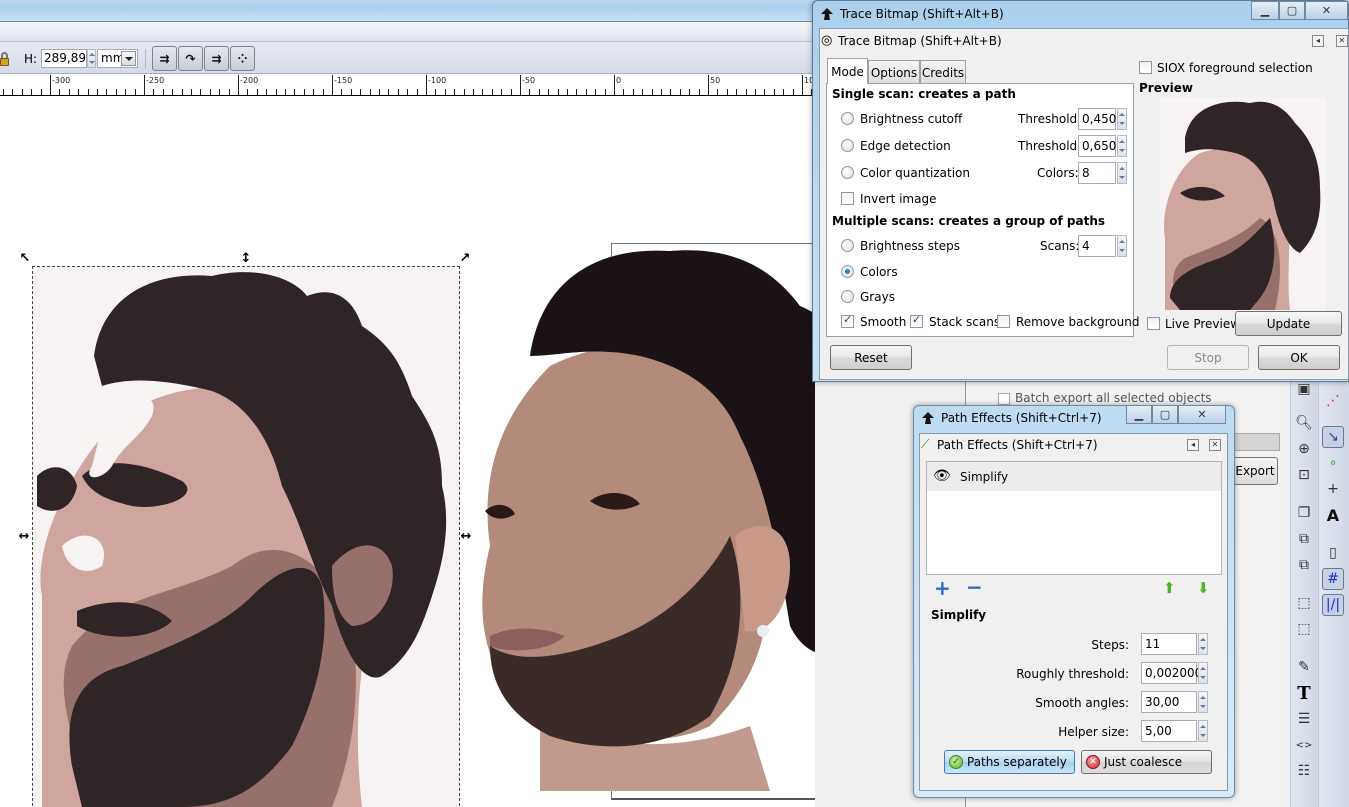  What do you see at coordinates (928, 418) in the screenshot?
I see `inkscape-logo-icon` at bounding box center [928, 418].